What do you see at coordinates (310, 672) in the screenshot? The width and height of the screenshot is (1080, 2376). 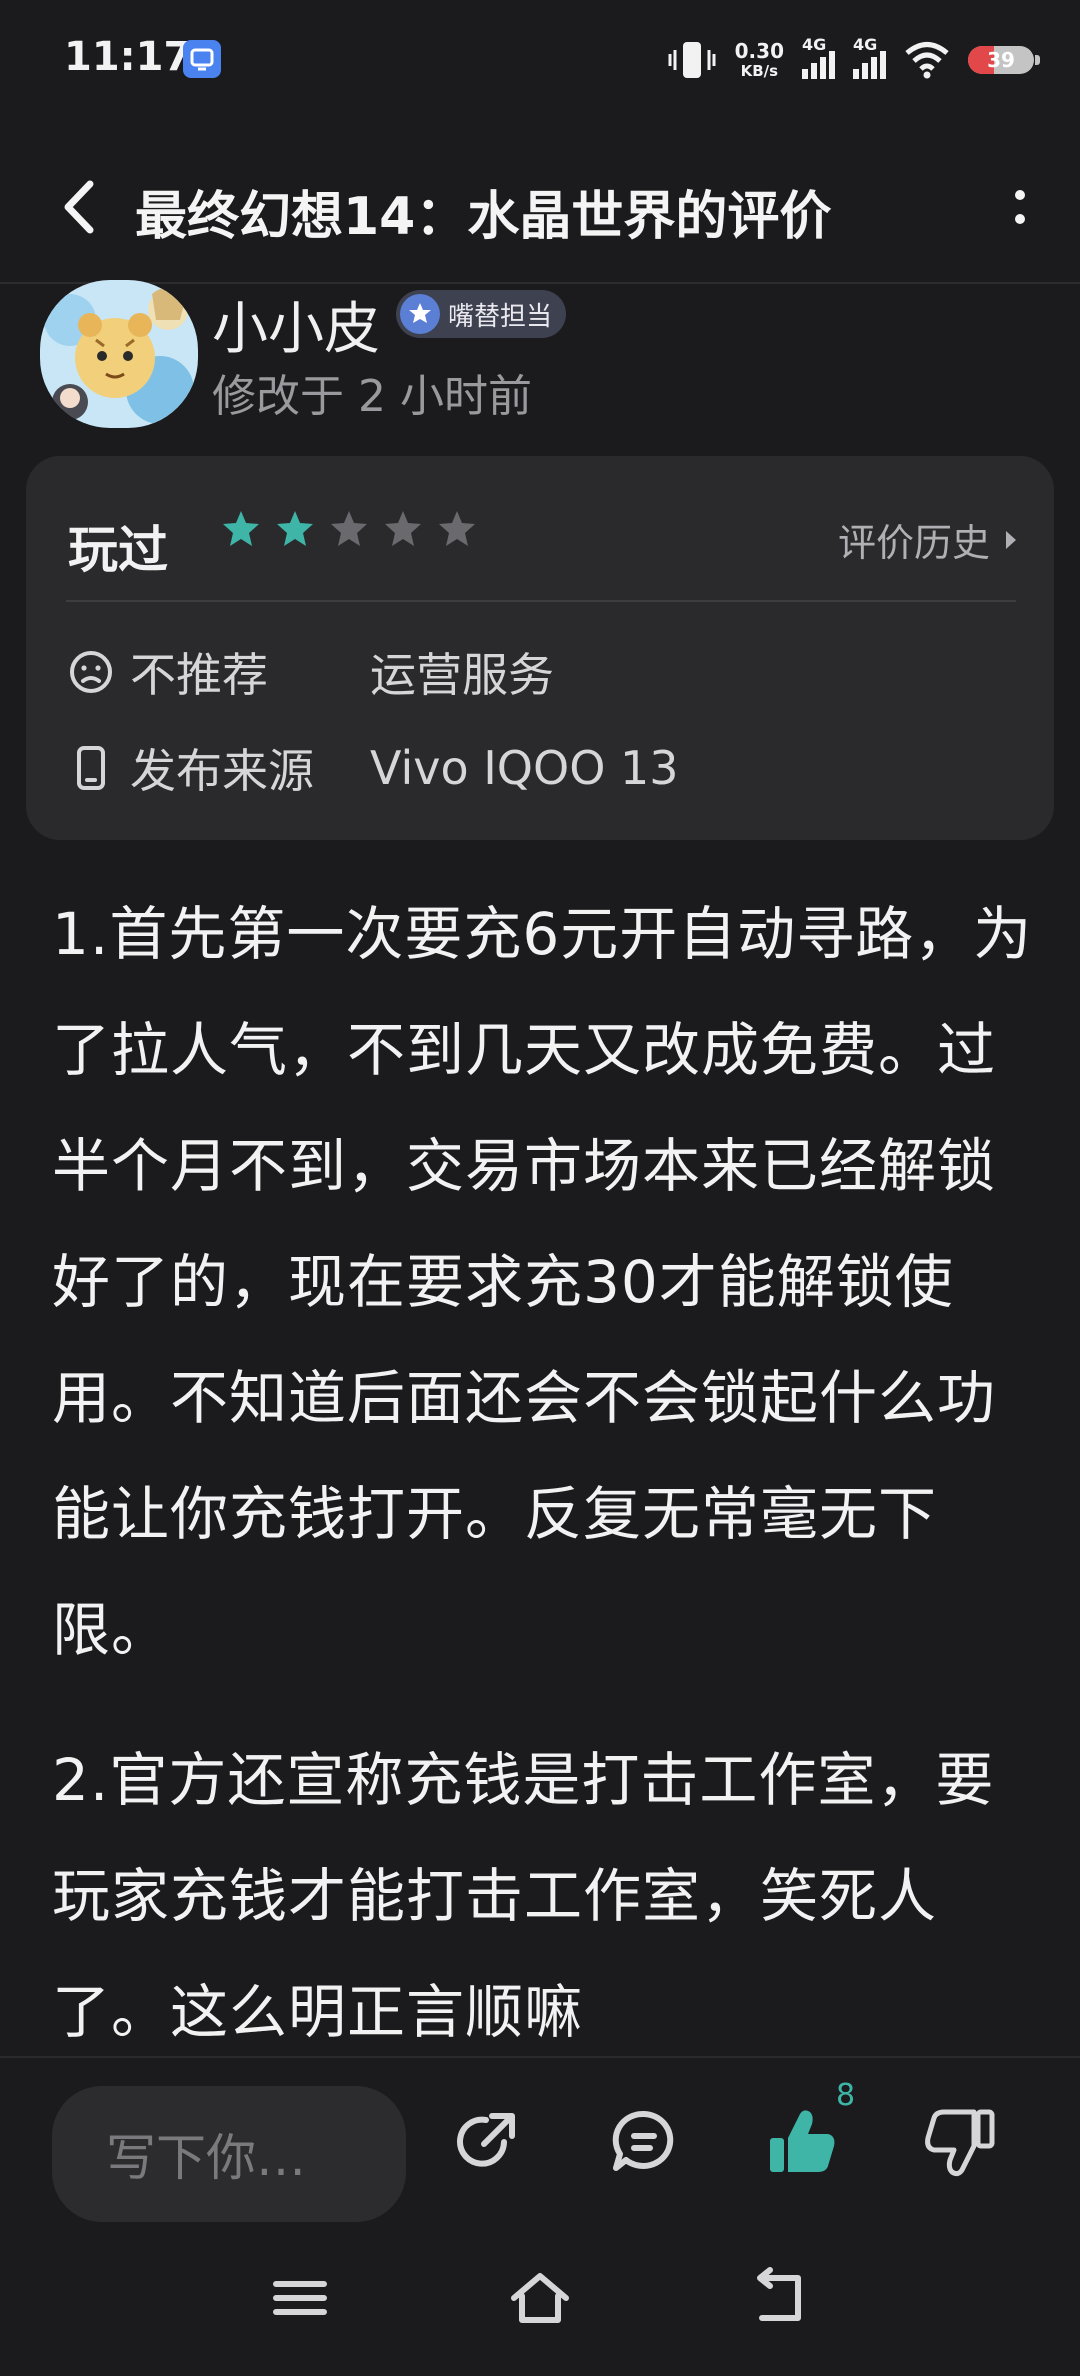 I see `recommendation-row: 不推荐 运营服务` at bounding box center [310, 672].